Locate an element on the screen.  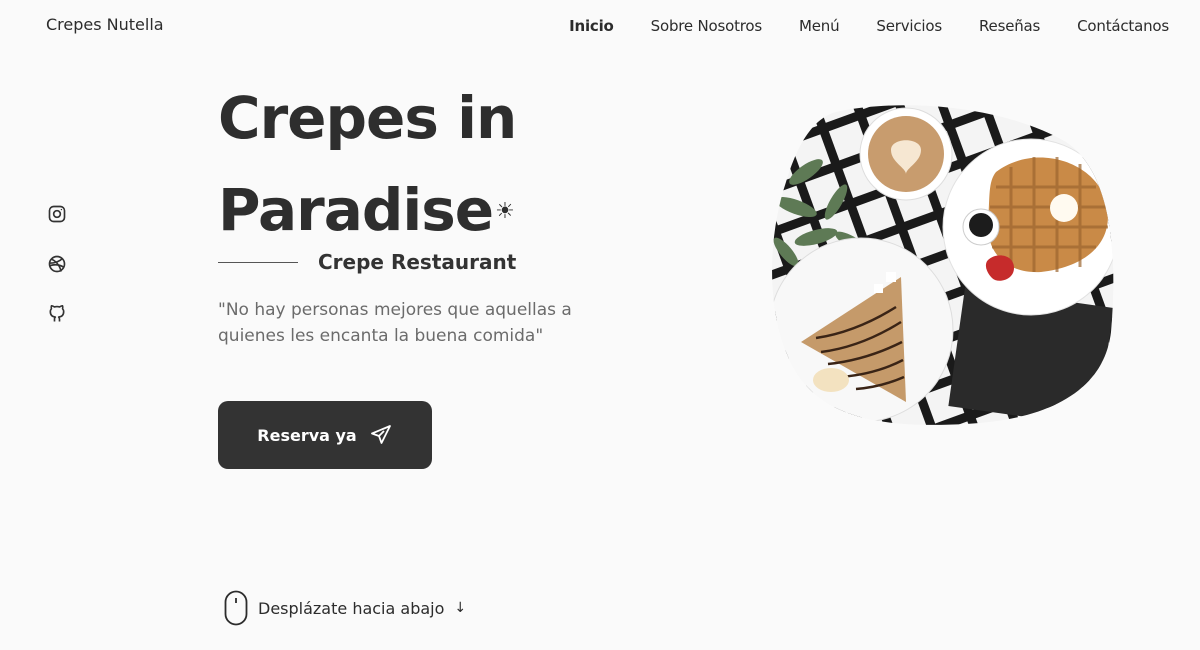
scroll-down-link: Desplázate hacia abajo ↓ is located at coordinates (345, 608).